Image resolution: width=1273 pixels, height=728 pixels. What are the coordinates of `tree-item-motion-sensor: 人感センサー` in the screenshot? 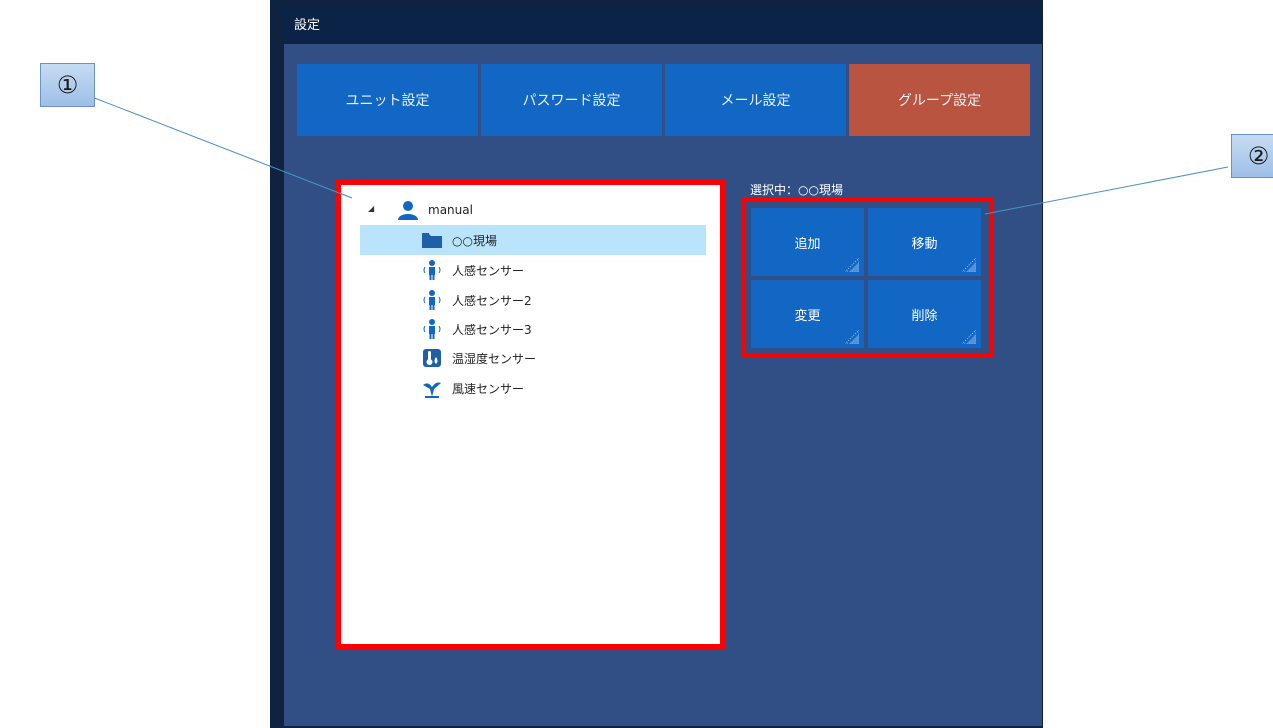 It's located at (560, 270).